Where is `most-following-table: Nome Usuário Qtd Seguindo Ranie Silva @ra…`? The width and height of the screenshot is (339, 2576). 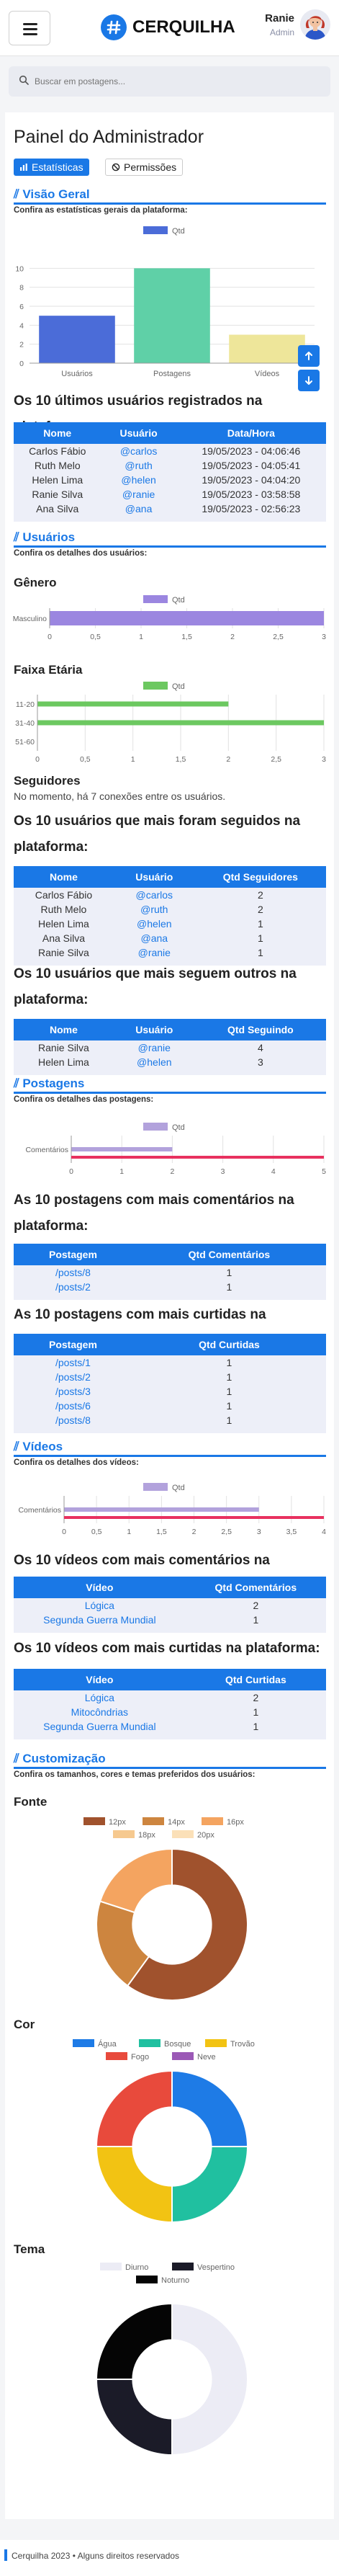
most-following-table: Nome Usuário Qtd Seguindo Ranie Silva @ra… is located at coordinates (170, 1047).